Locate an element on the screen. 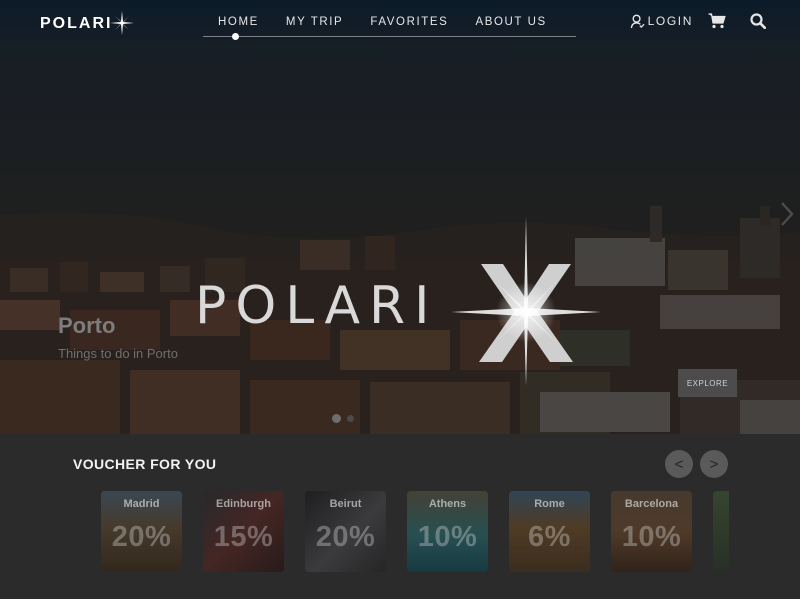  voucher-card-partial is located at coordinates (721, 531).